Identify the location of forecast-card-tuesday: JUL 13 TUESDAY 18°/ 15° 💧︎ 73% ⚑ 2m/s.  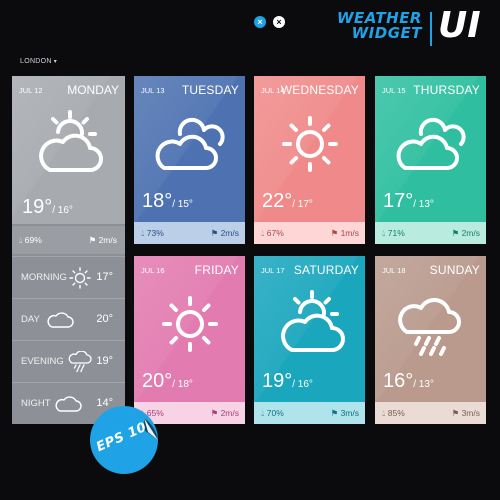
(189, 160).